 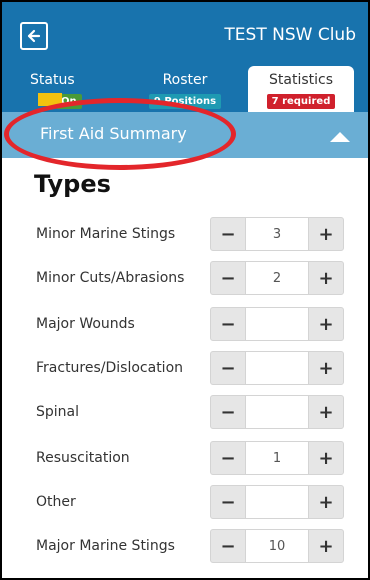 What do you see at coordinates (113, 133) in the screenshot?
I see `section-title: First Aid Summary` at bounding box center [113, 133].